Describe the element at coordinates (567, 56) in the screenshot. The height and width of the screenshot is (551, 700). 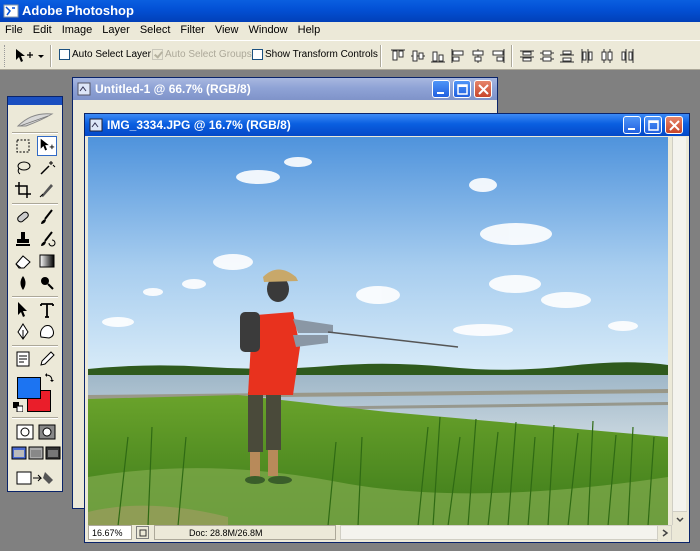
I see `distribute-bottom-edges-icon` at that location.